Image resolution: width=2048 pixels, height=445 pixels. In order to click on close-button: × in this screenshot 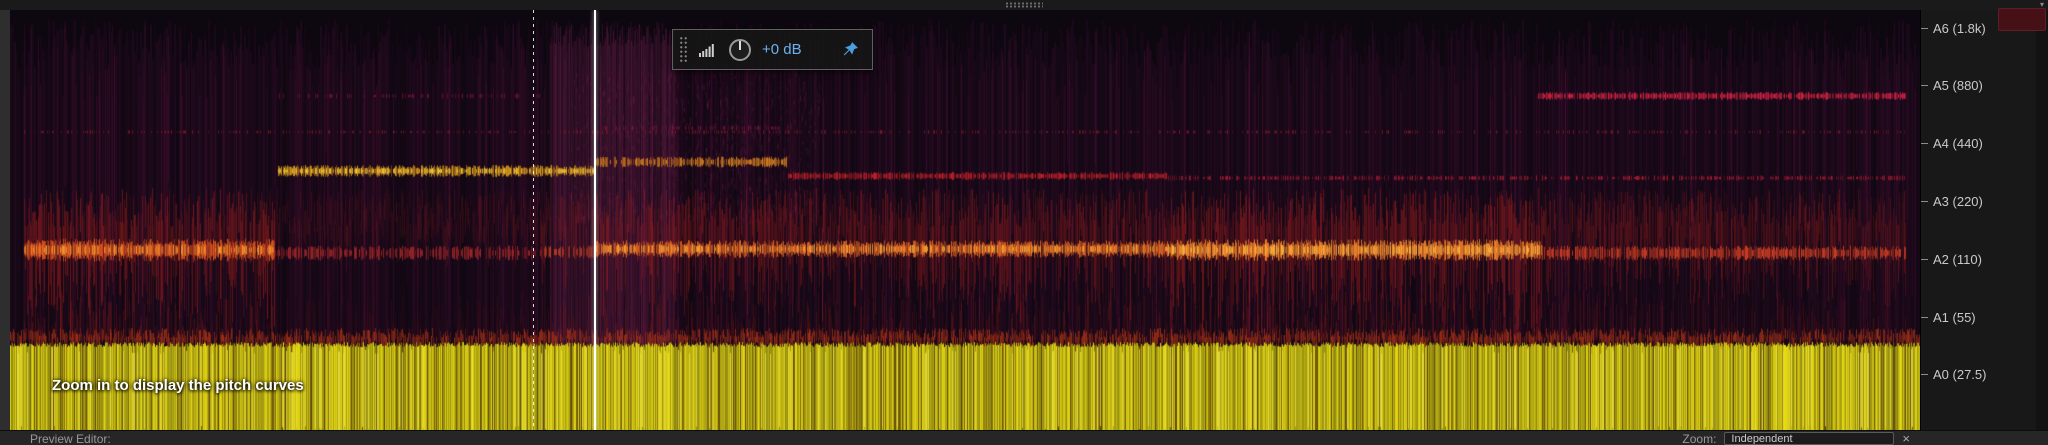, I will do `click(1906, 438)`.